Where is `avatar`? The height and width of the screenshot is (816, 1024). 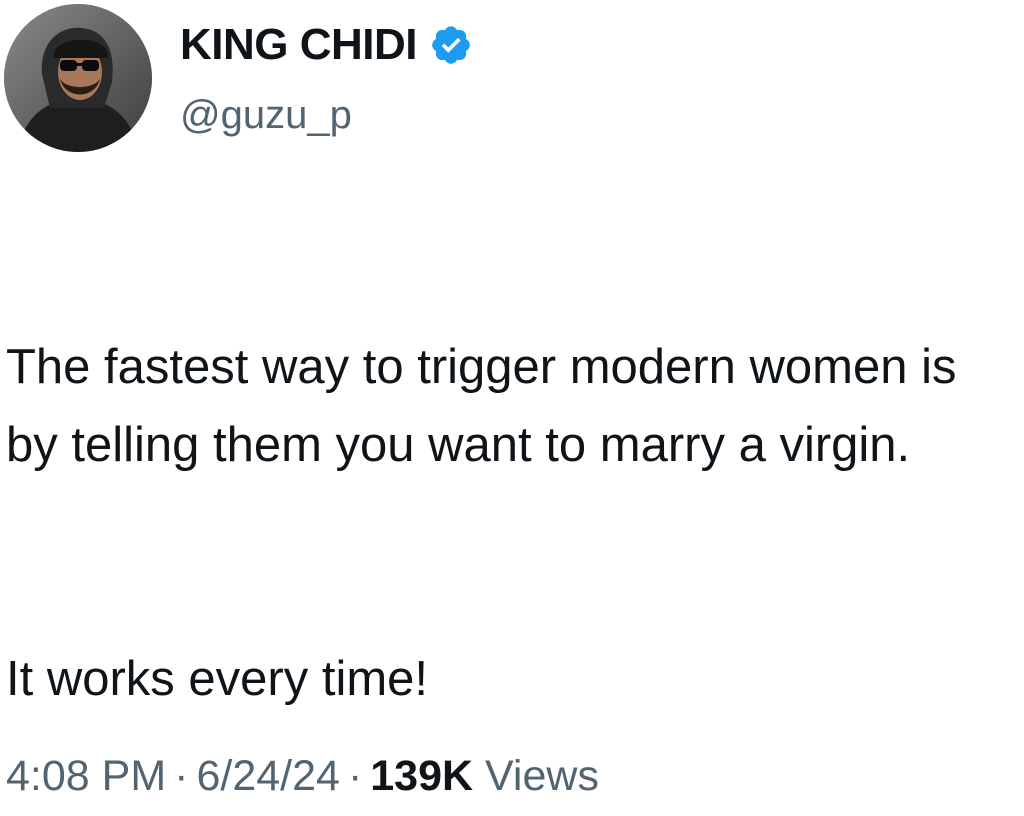 avatar is located at coordinates (78, 78).